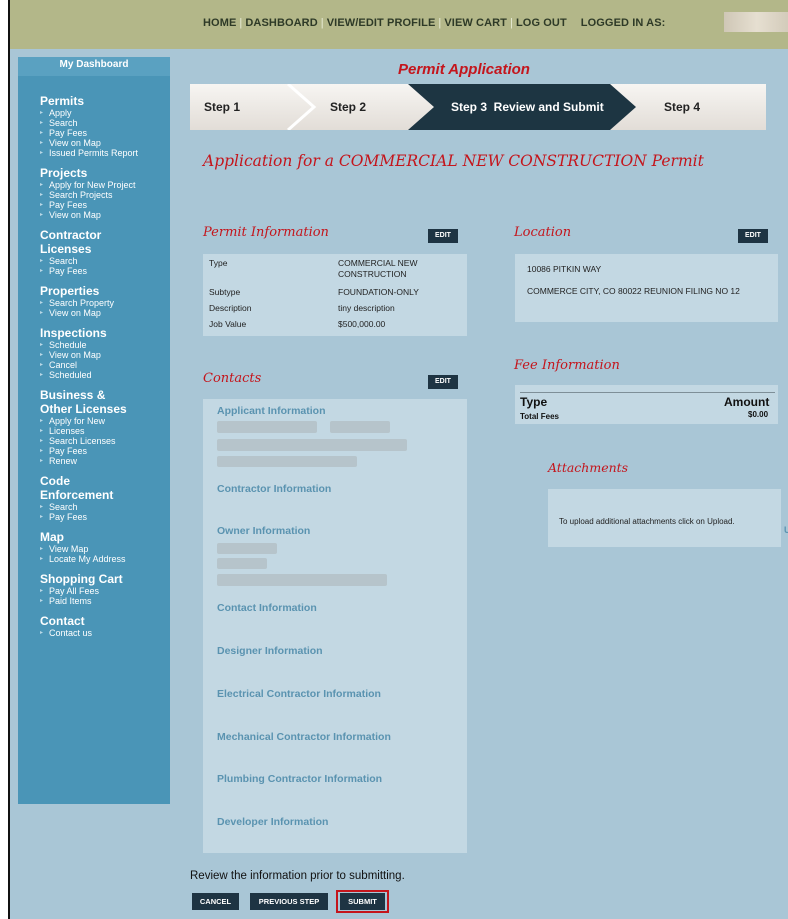 This screenshot has width=788, height=919. What do you see at coordinates (786, 530) in the screenshot?
I see `upload-link-fragment: U` at bounding box center [786, 530].